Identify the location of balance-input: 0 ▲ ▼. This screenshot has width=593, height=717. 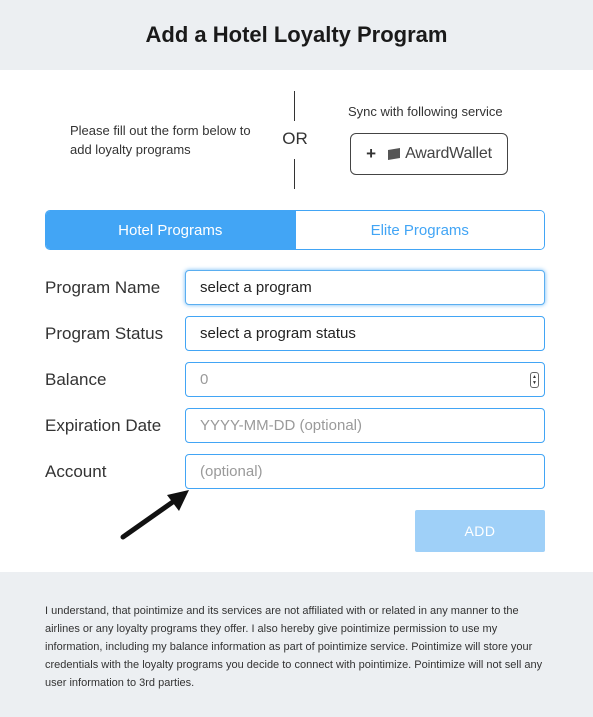
(365, 379).